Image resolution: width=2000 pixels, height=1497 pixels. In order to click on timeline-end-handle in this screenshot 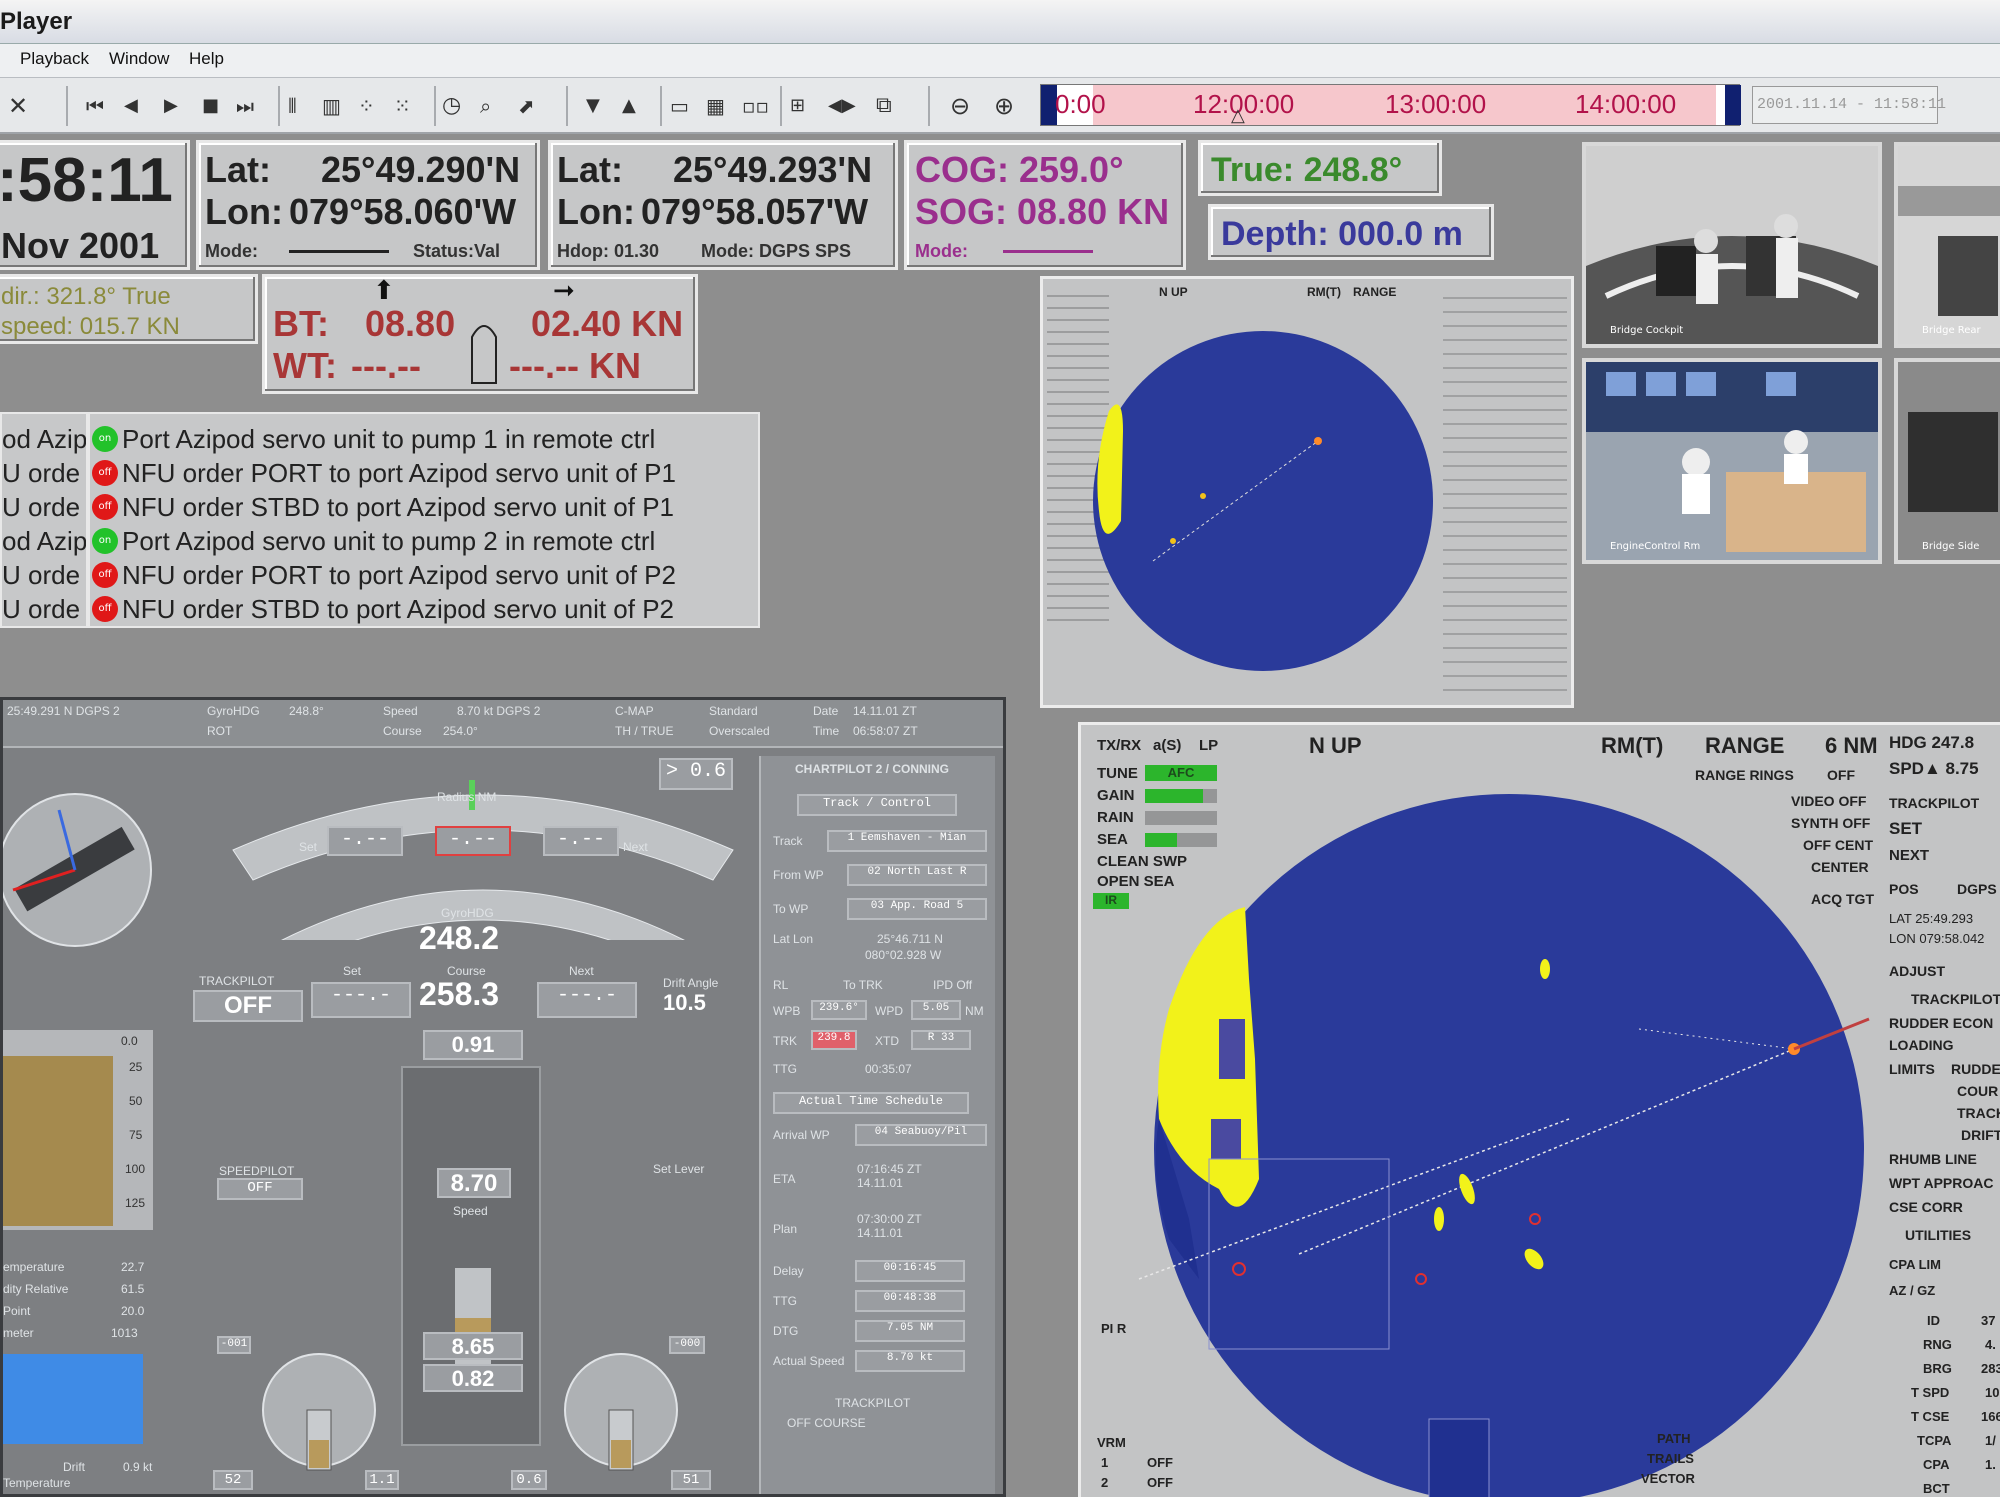, I will do `click(1733, 105)`.